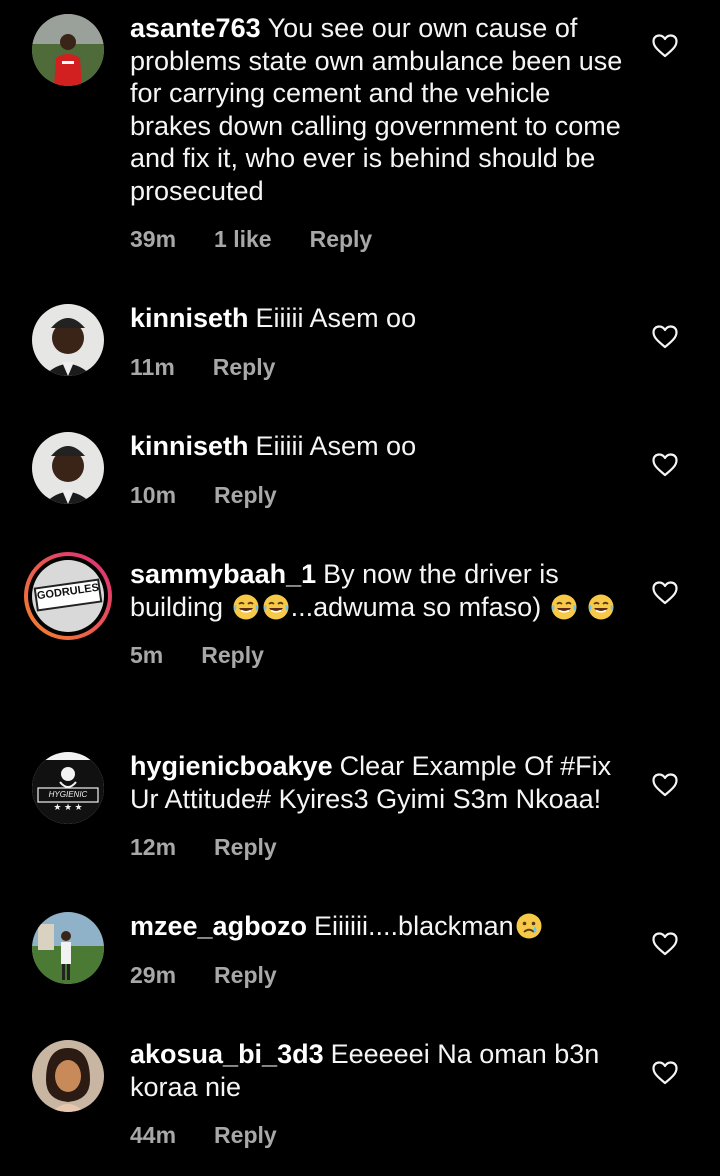 The image size is (720, 1176). Describe the element at coordinates (416, 606) in the screenshot. I see `comment-text-part2: ...adwuma so mfaso)` at that location.